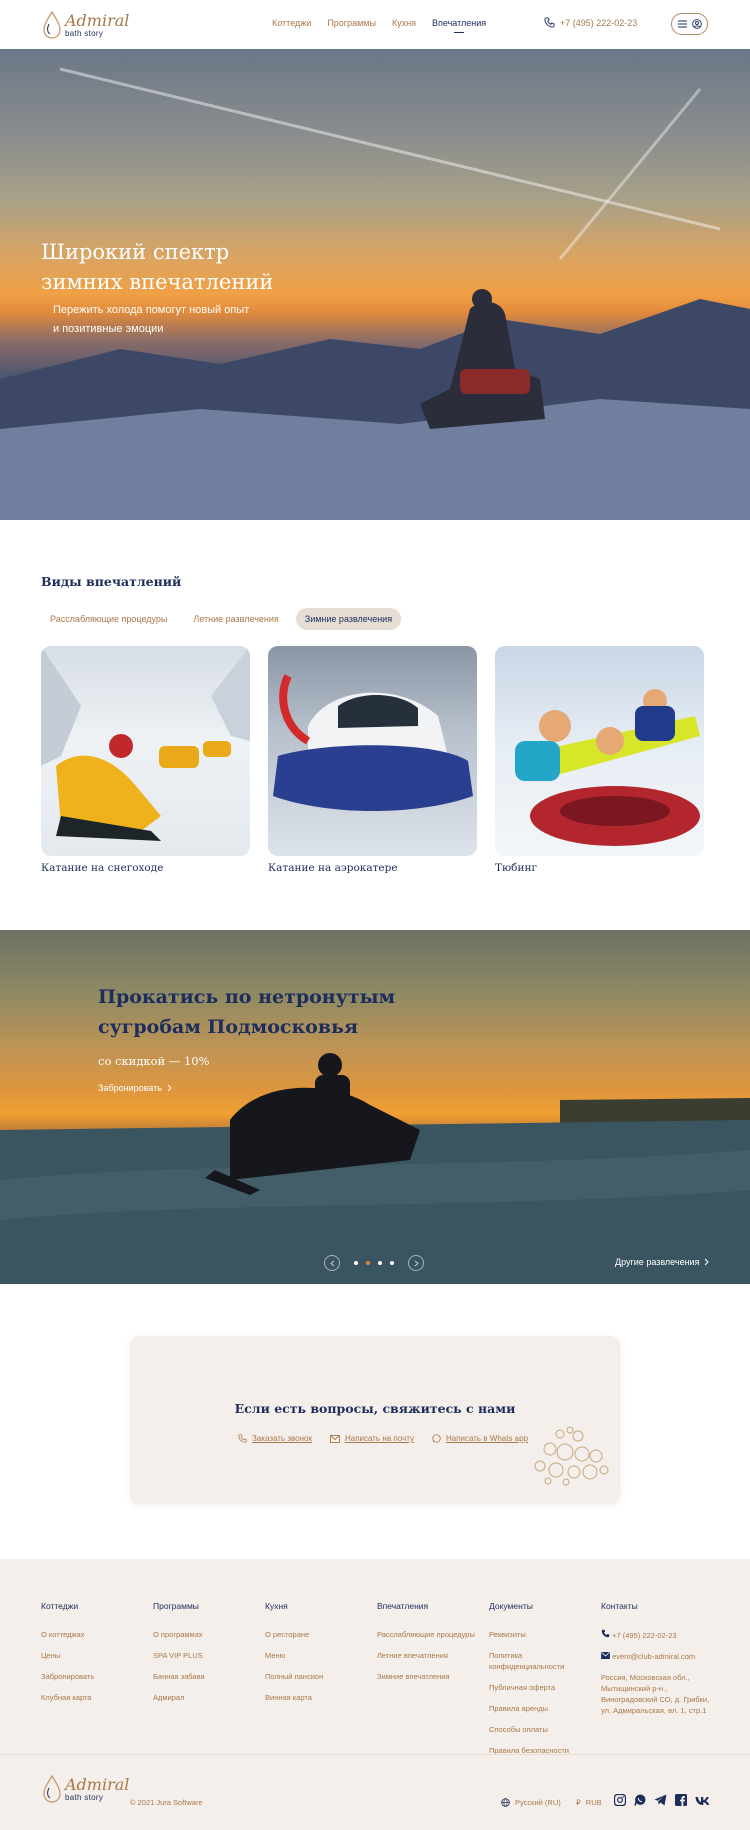 This screenshot has width=750, height=1830. Describe the element at coordinates (426, 1634) in the screenshot. I see `footer-link: Расслабляющие процедуры` at that location.